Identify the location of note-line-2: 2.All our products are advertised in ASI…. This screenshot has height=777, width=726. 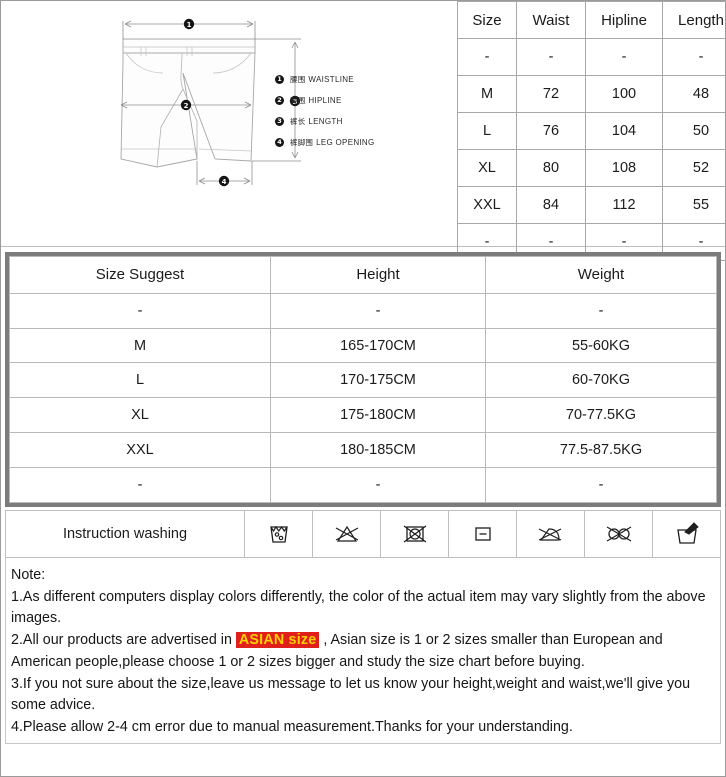
(363, 641).